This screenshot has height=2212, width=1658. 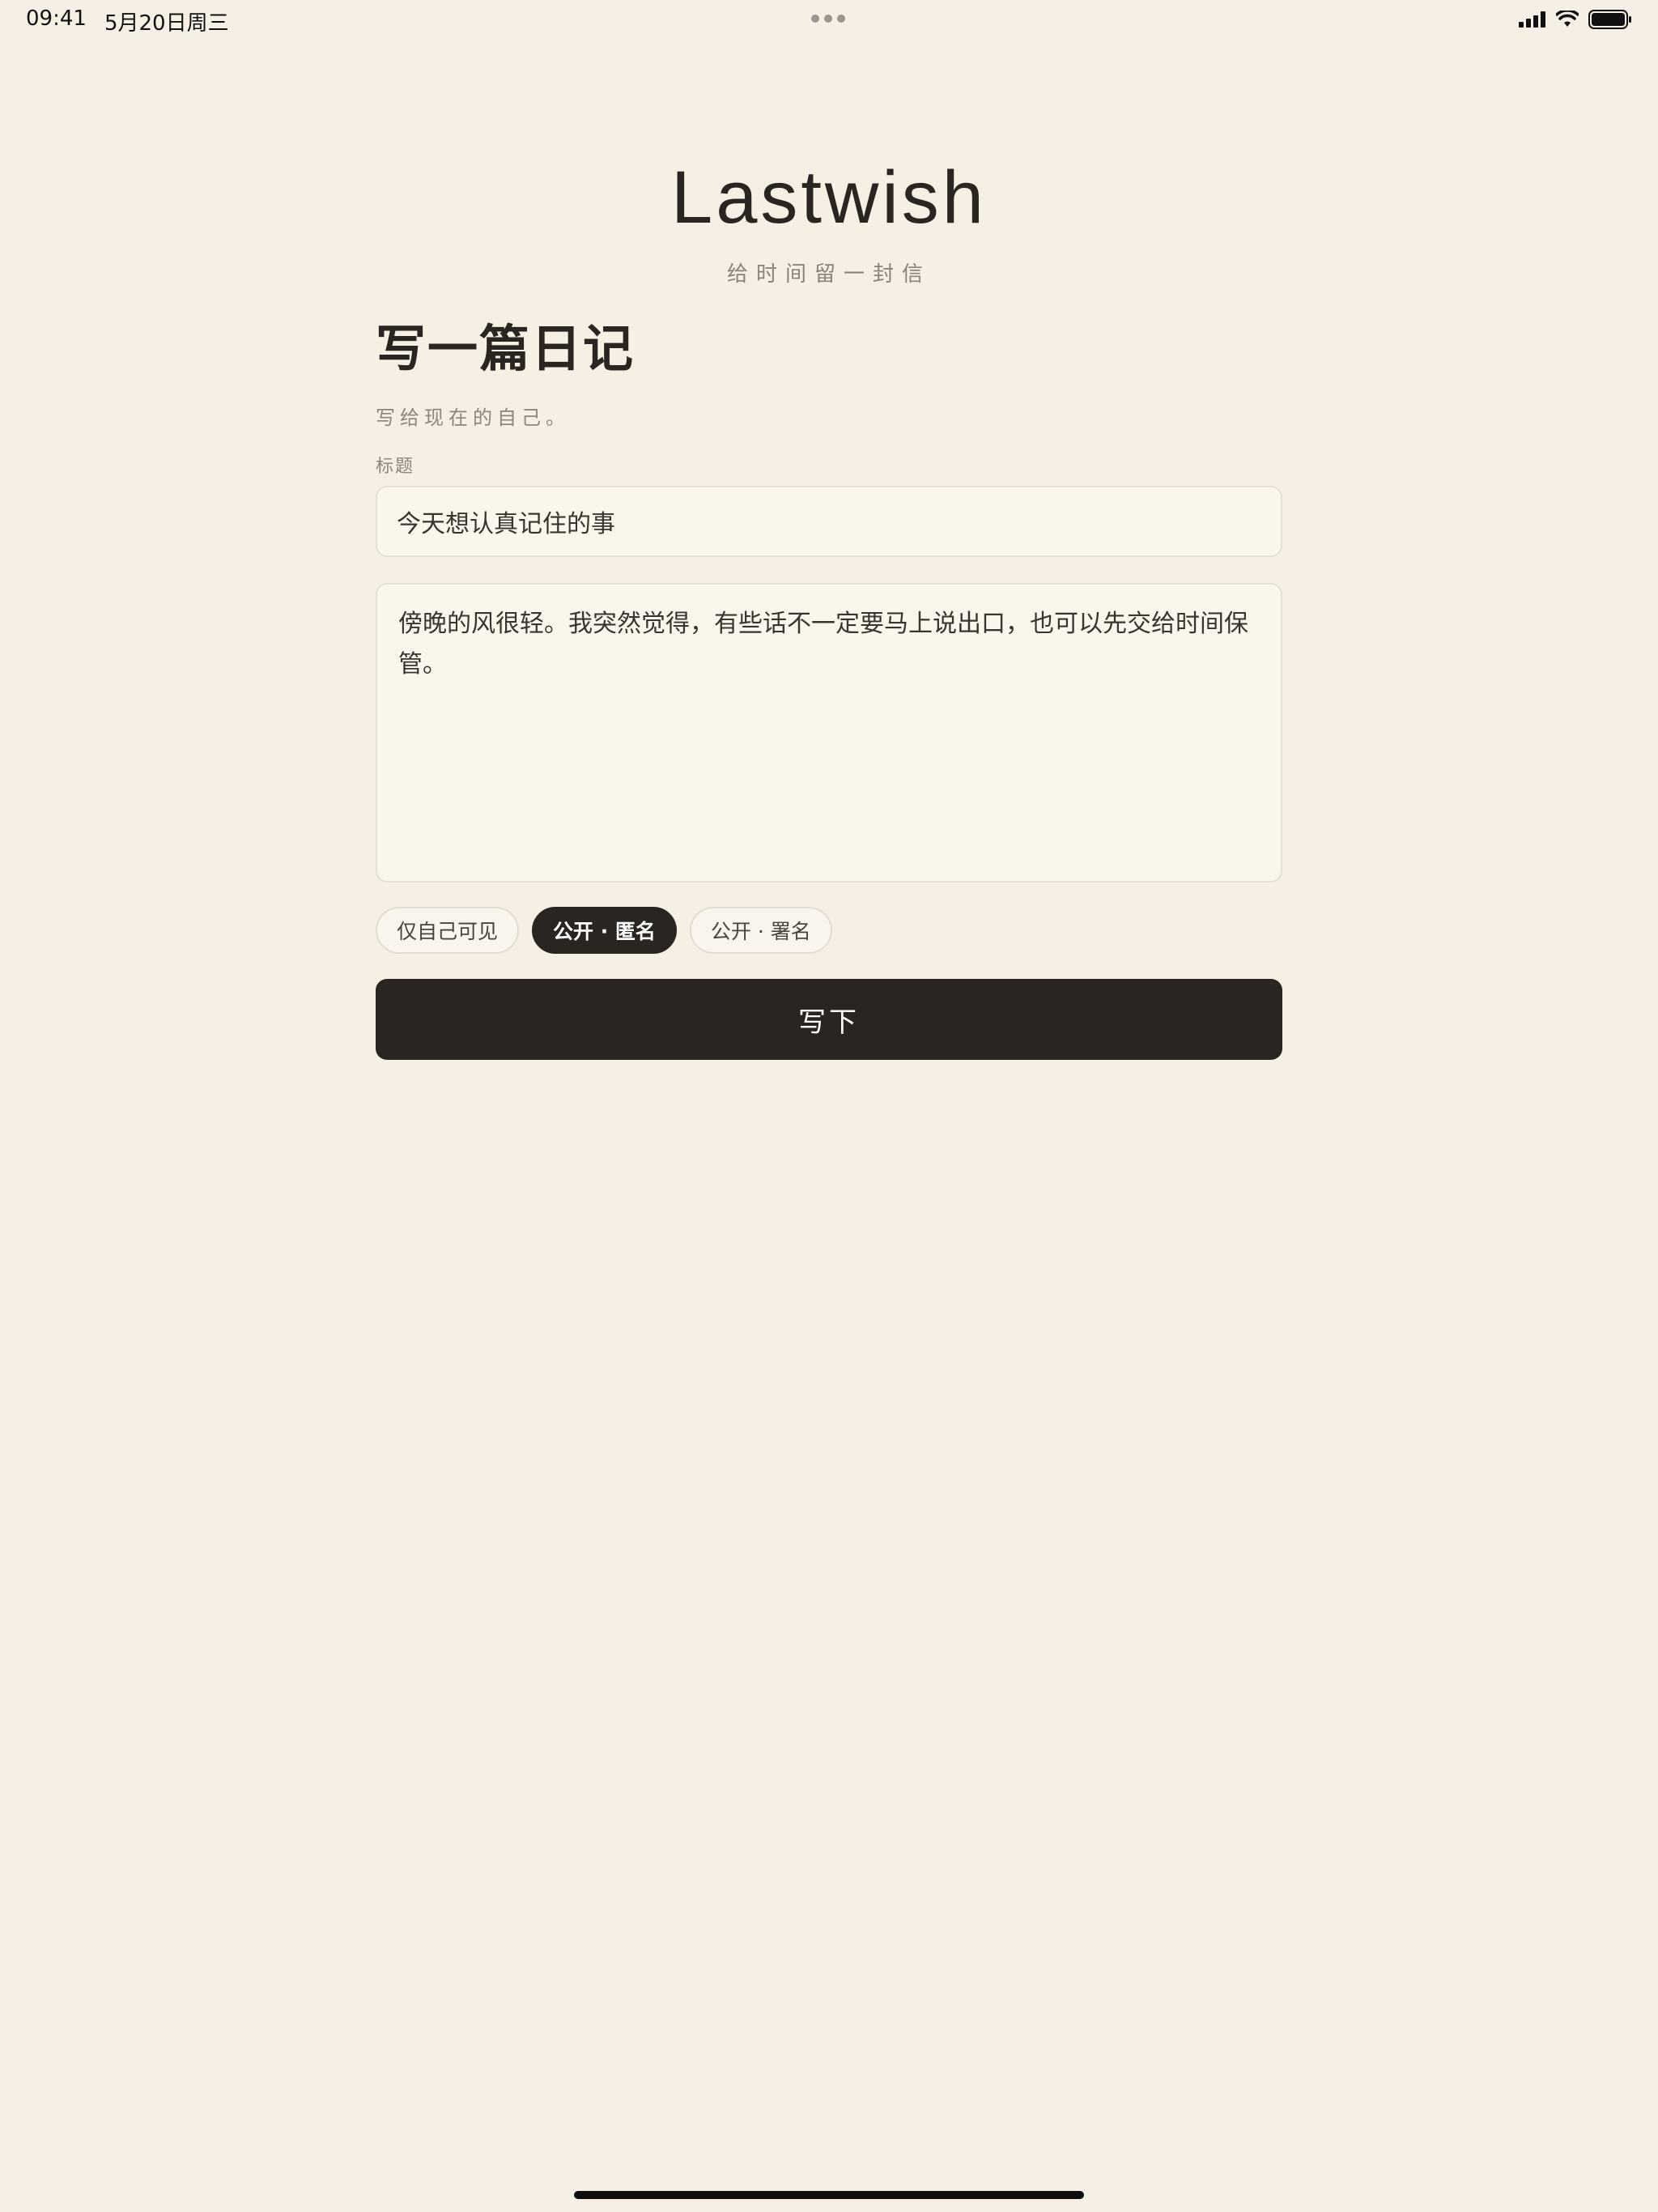 I want to click on wifi-icon, so click(x=1567, y=19).